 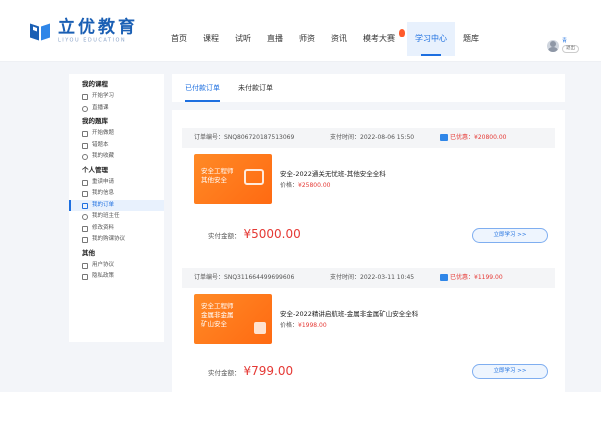 I want to click on book-icon, so click(x=85, y=145).